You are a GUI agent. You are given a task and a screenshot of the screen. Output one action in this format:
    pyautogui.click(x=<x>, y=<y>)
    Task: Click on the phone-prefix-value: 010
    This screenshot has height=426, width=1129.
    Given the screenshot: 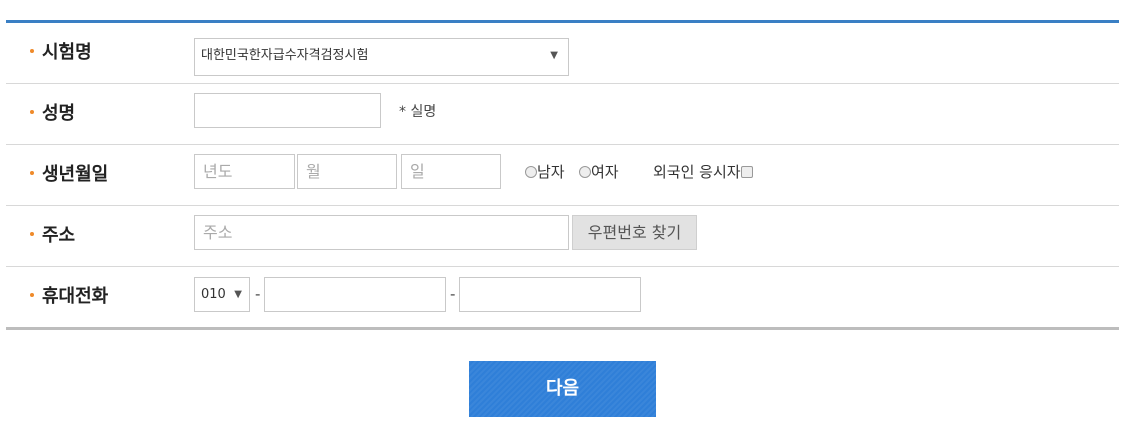 What is the action you would take?
    pyautogui.click(x=213, y=294)
    